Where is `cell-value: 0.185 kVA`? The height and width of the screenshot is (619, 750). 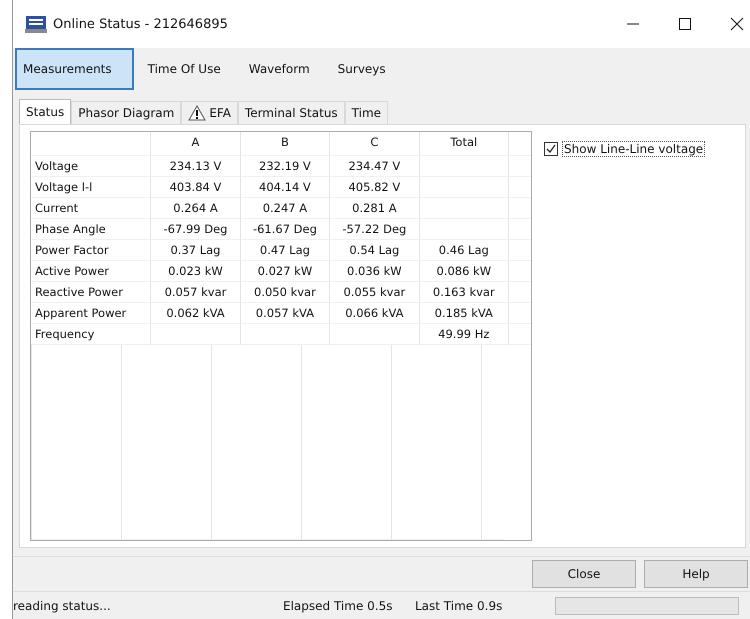
cell-value: 0.185 kVA is located at coordinates (463, 313).